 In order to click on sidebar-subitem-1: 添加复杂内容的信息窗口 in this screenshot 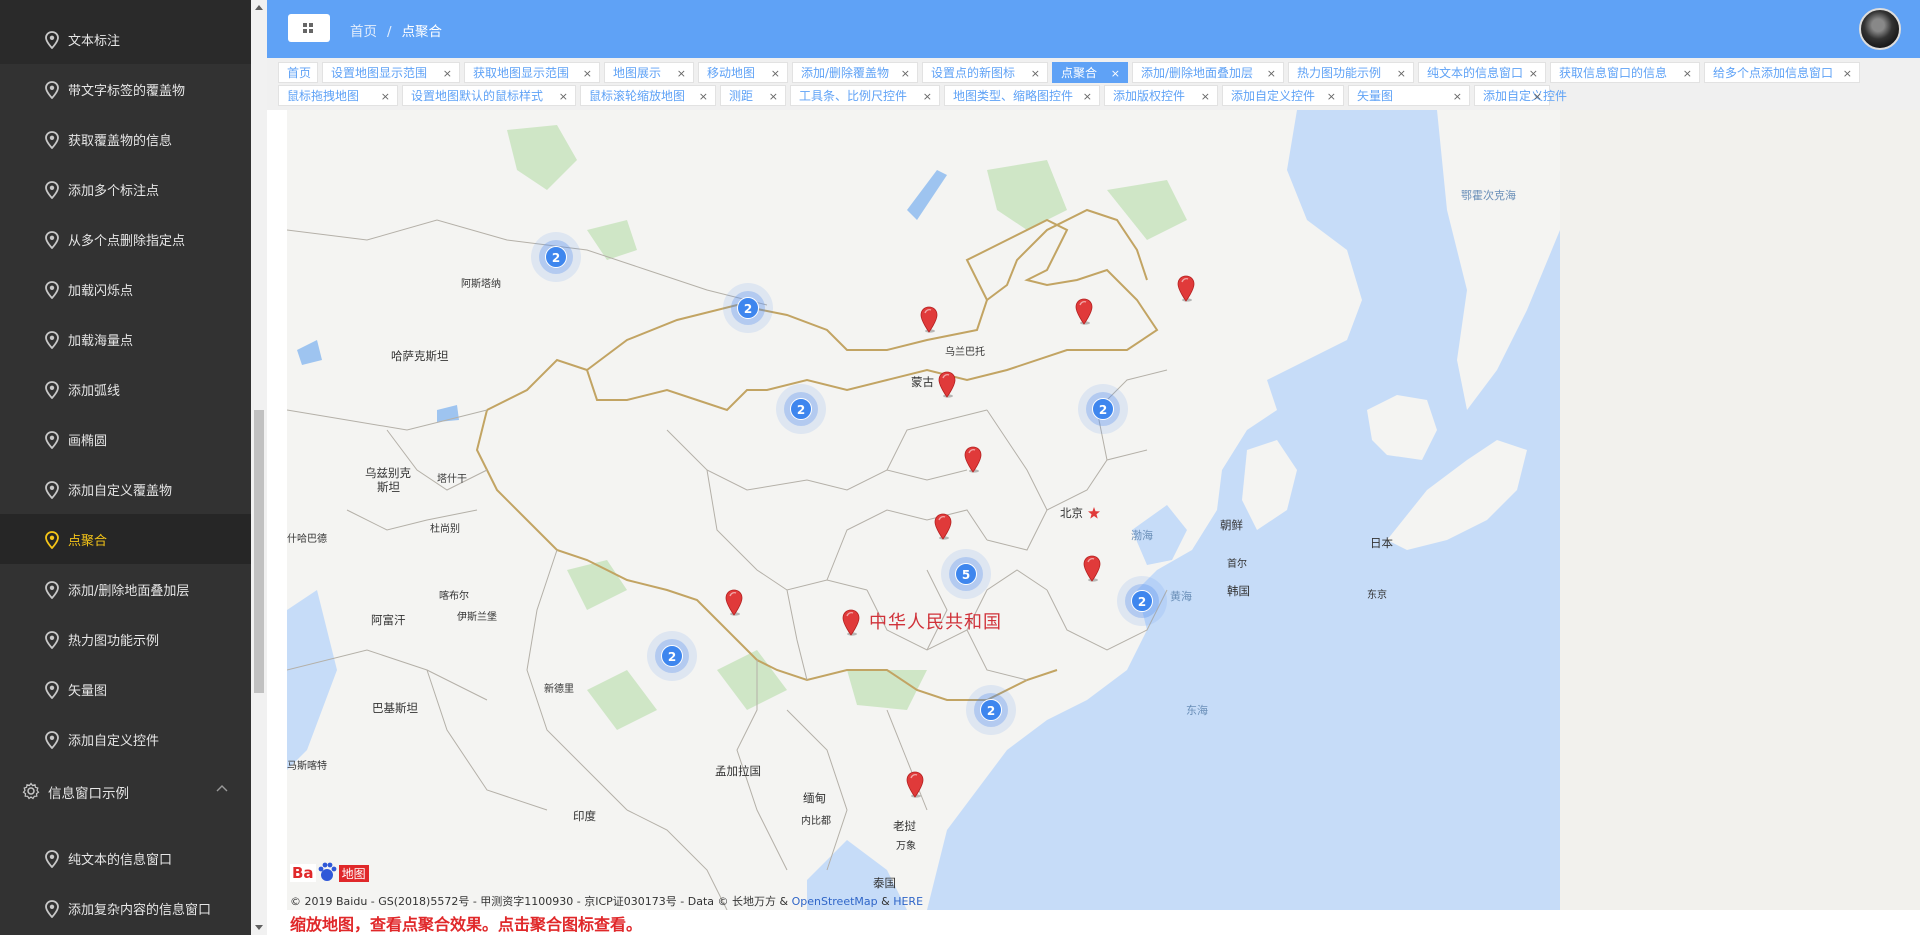, I will do `click(125, 908)`.